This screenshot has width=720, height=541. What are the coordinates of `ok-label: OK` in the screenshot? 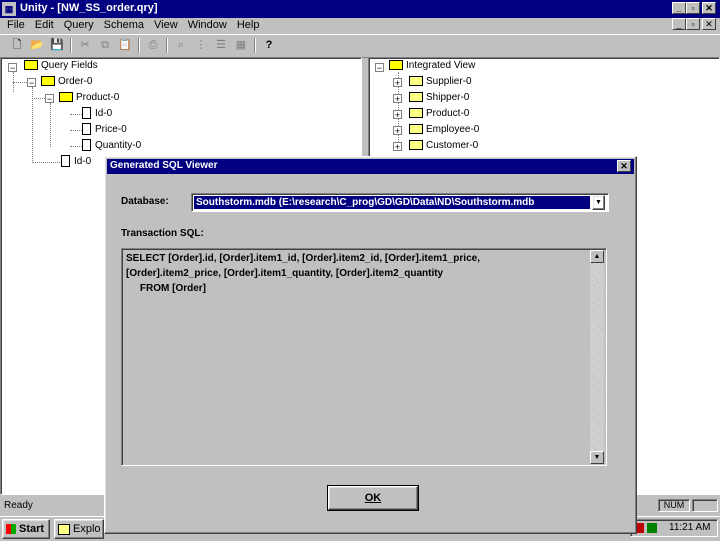 It's located at (373, 498).